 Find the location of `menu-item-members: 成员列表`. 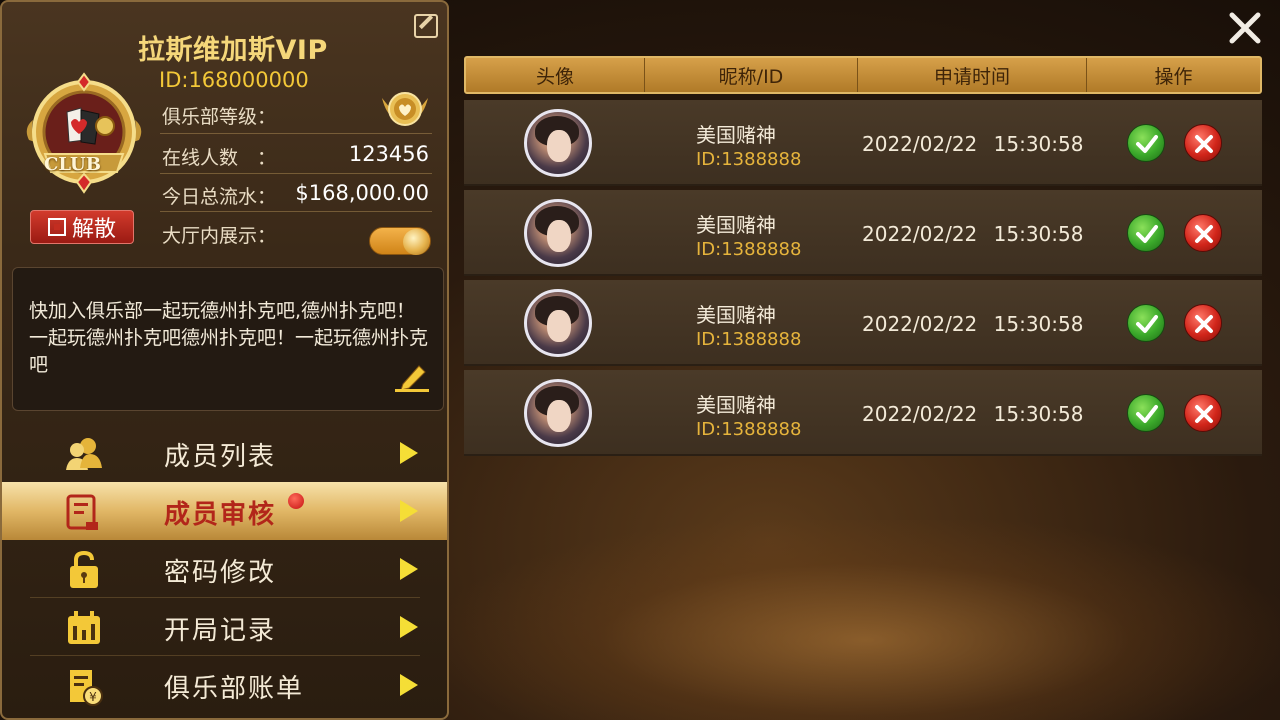

menu-item-members: 成员列表 is located at coordinates (224, 453).